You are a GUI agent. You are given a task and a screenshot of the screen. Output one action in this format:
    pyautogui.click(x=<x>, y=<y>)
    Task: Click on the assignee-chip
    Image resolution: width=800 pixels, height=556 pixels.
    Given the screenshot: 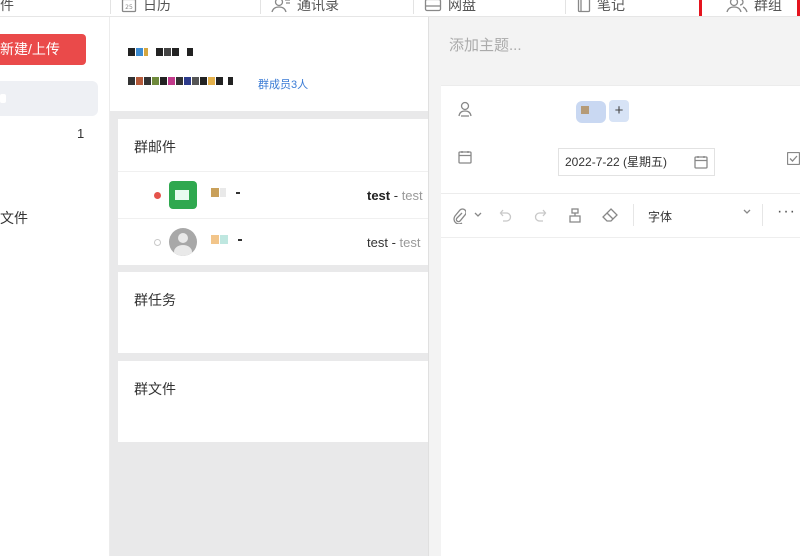 What is the action you would take?
    pyautogui.click(x=591, y=112)
    